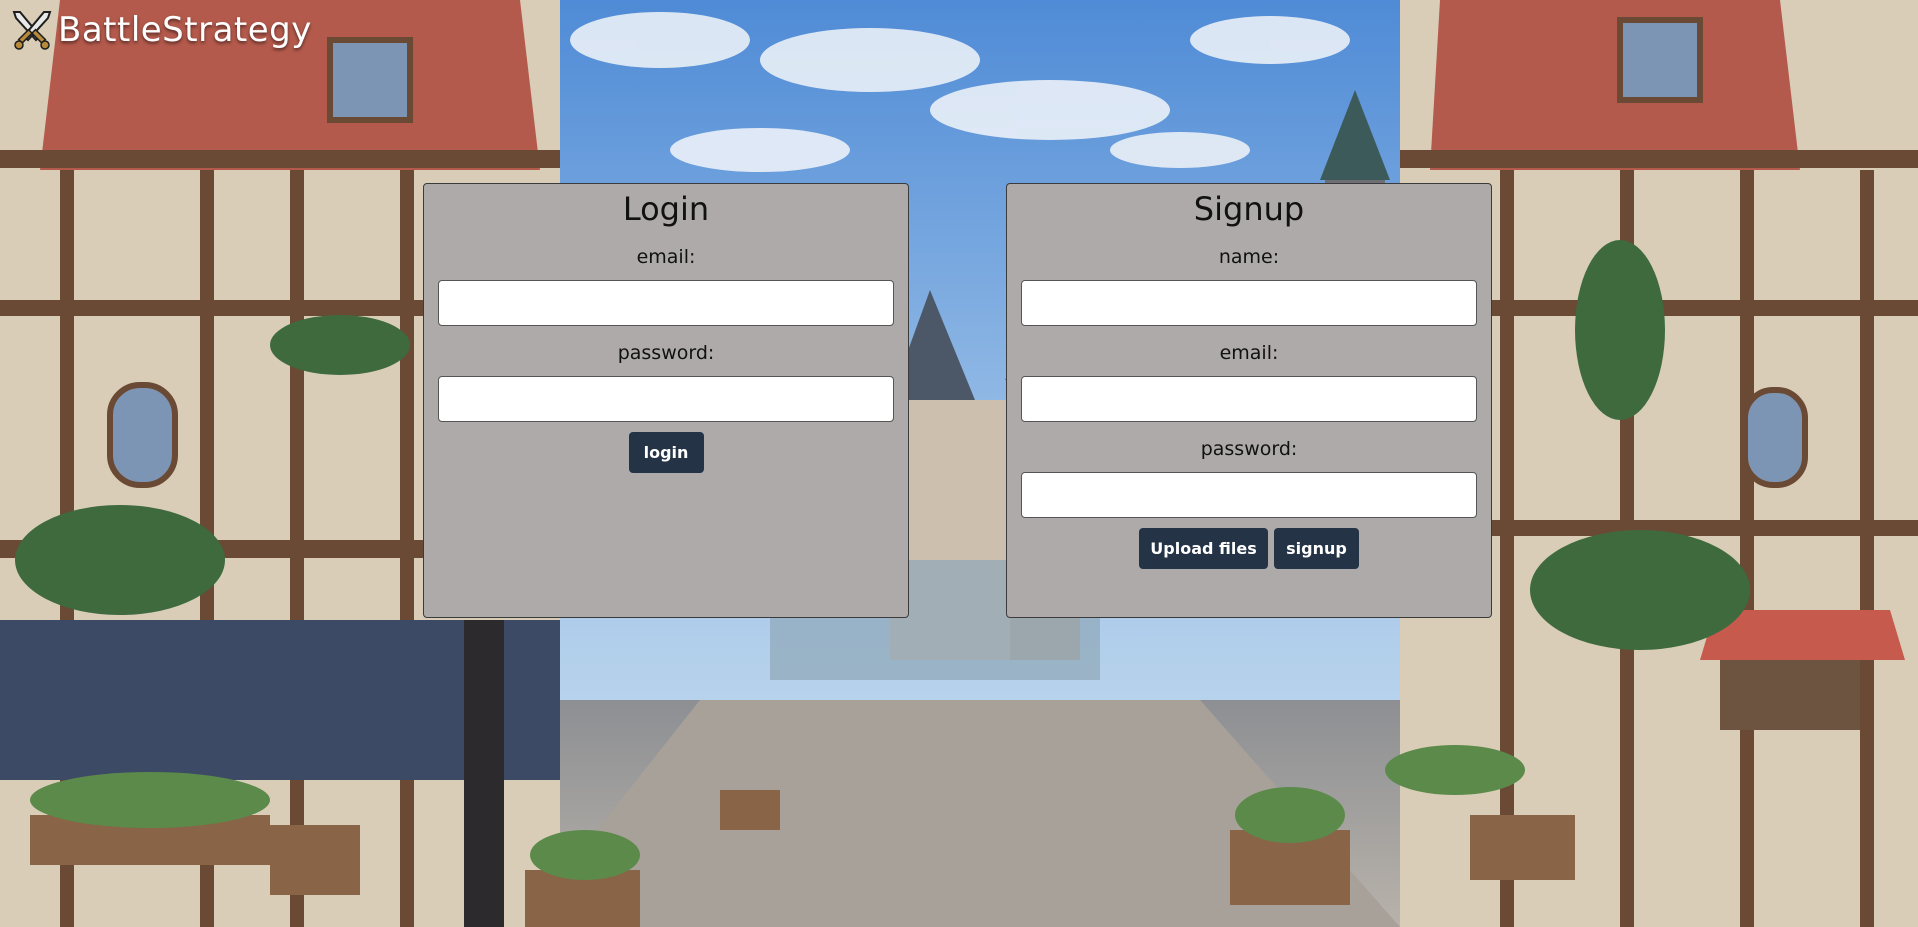 The image size is (1918, 927). I want to click on signup-button: signup, so click(1316, 548).